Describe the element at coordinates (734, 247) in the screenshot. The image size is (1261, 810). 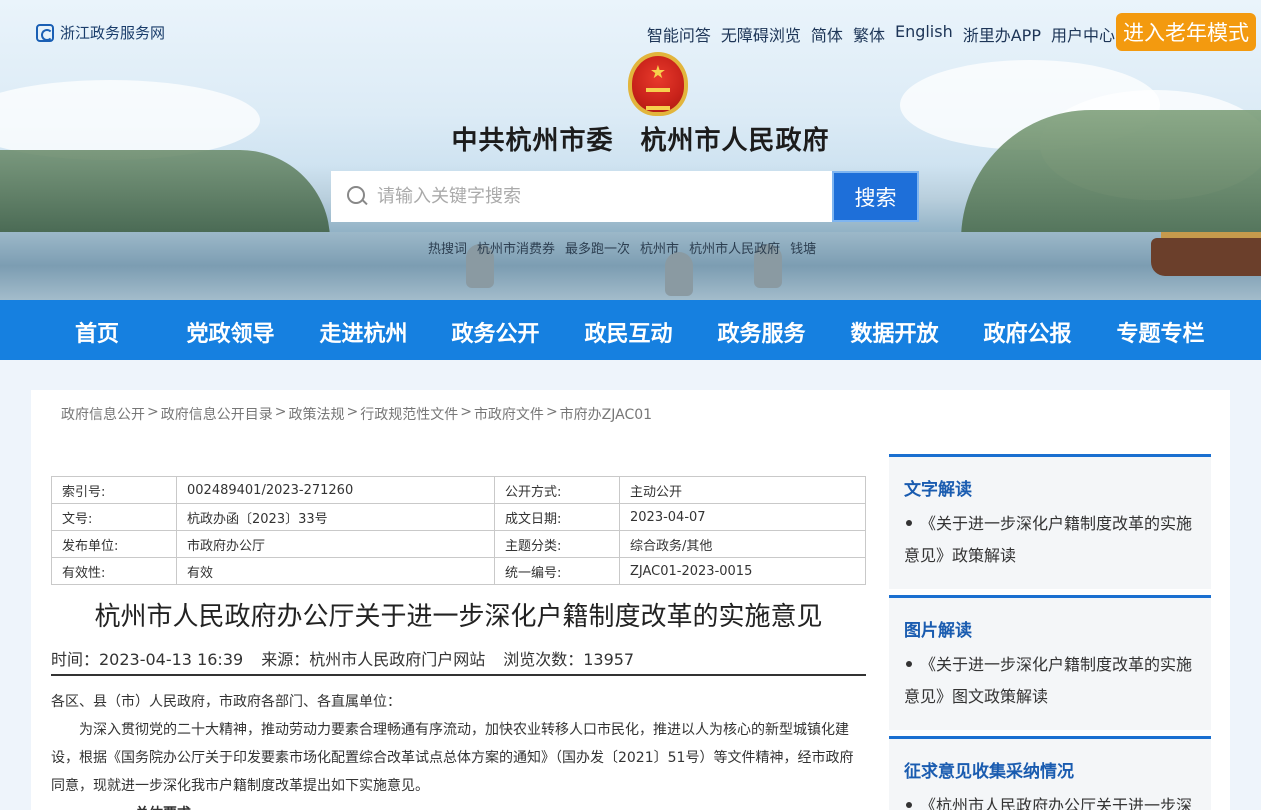
I see `hot-word-link: 杭州市人民政府` at that location.